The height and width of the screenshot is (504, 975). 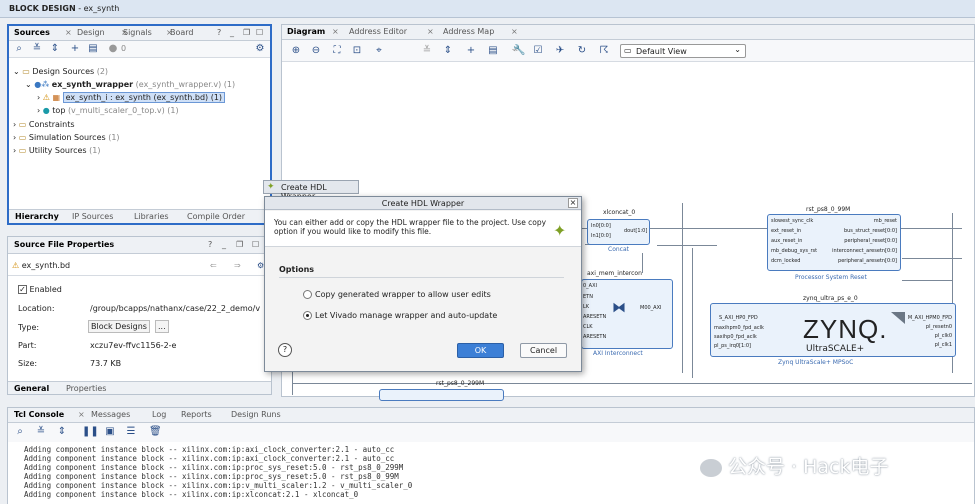 What do you see at coordinates (256, 414) in the screenshot?
I see `tab-design-runs: Design Runs` at bounding box center [256, 414].